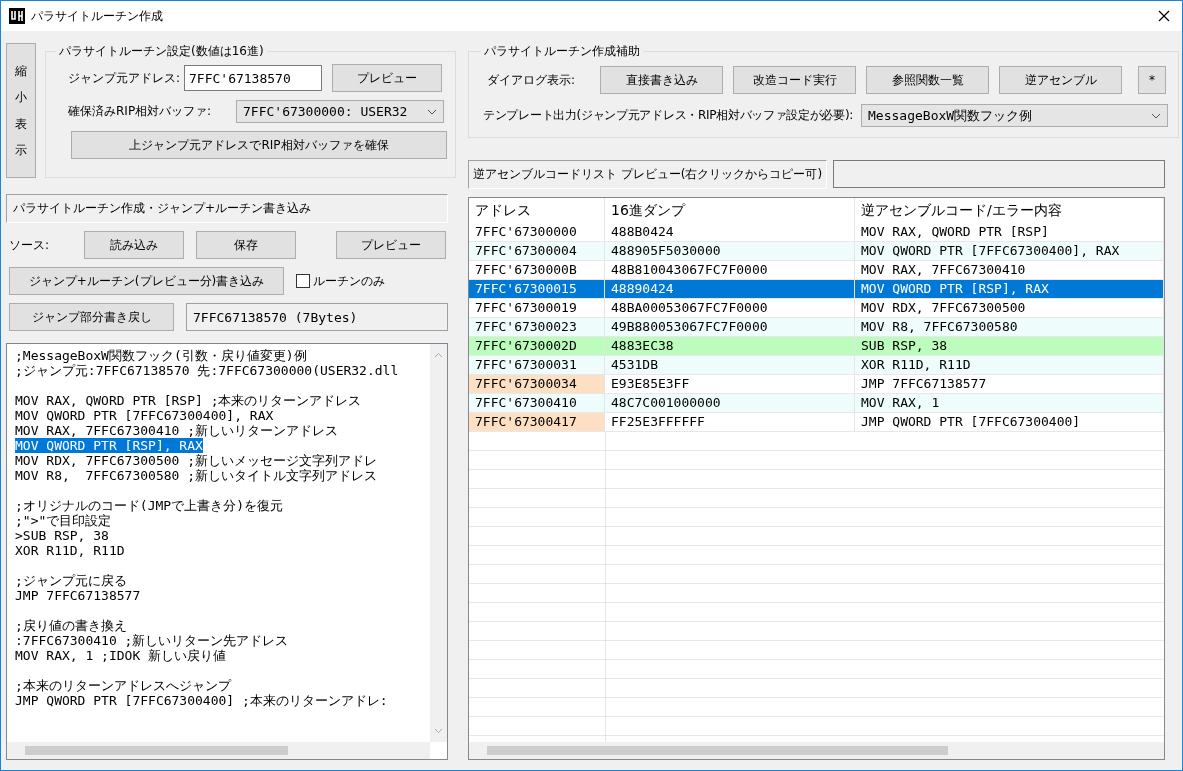  I want to click on code-cell: MOV RAX, QWORD PTR [RSP], so click(1009, 232).